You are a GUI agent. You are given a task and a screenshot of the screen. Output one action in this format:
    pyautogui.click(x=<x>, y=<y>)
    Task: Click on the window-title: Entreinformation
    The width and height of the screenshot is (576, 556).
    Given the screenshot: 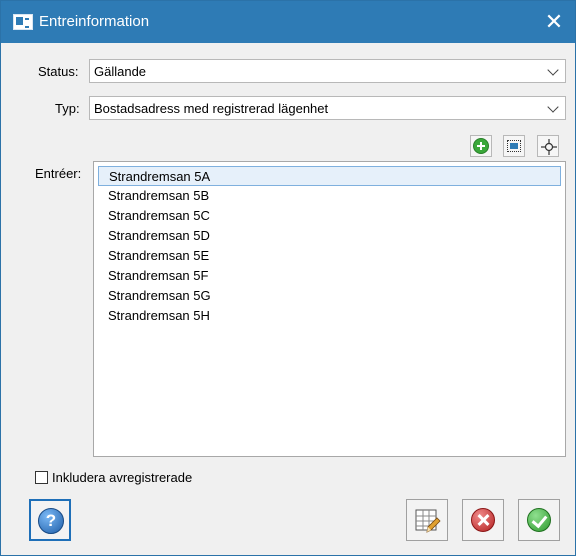 What is the action you would take?
    pyautogui.click(x=94, y=21)
    